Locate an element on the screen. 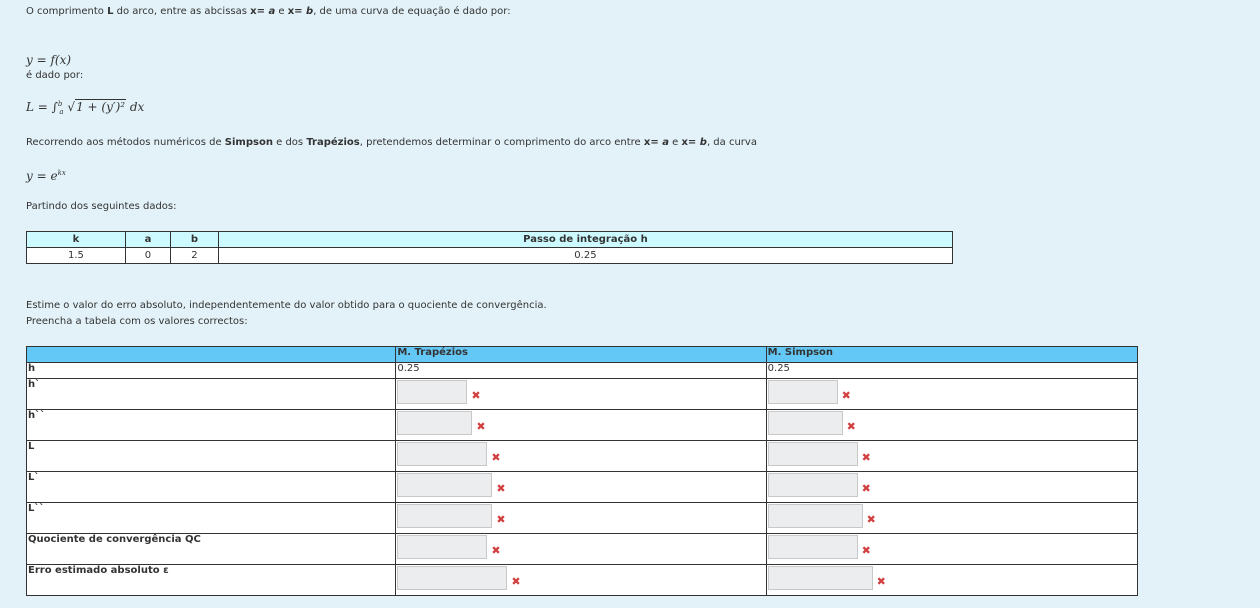 Image resolution: width=1260 pixels, height=608 pixels. answer-row: h` ✖ ✖ is located at coordinates (582, 394).